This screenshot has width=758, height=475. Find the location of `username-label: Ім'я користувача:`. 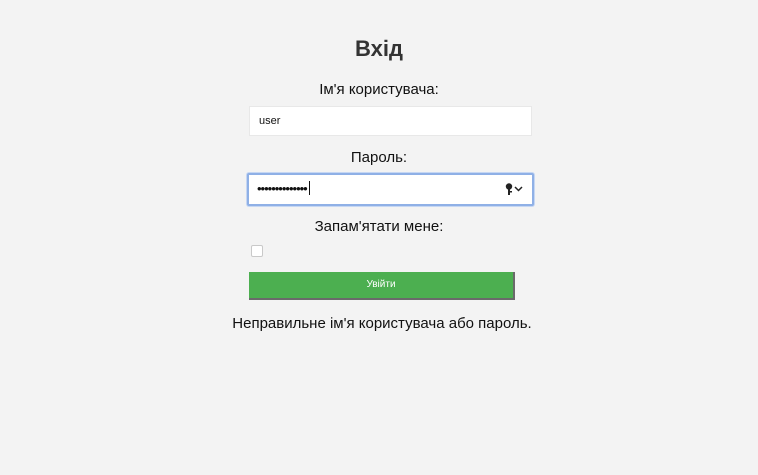

username-label: Ім'я користувача: is located at coordinates (379, 89).